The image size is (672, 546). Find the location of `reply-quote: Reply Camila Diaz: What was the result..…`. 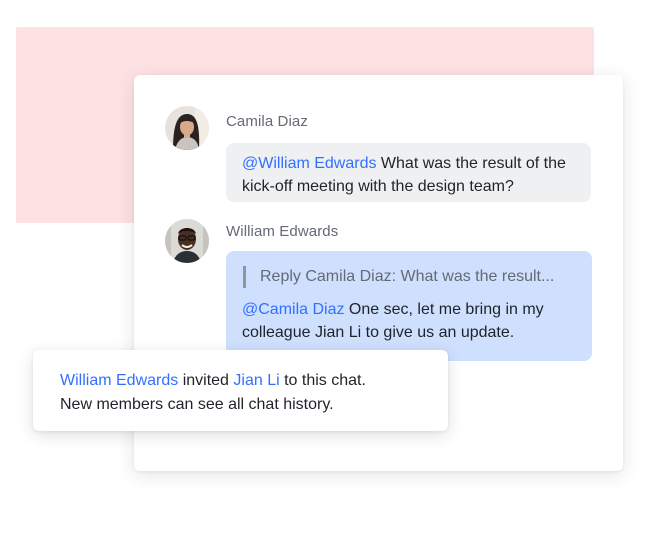

reply-quote: Reply Camila Diaz: What was the result..… is located at coordinates (410, 277).